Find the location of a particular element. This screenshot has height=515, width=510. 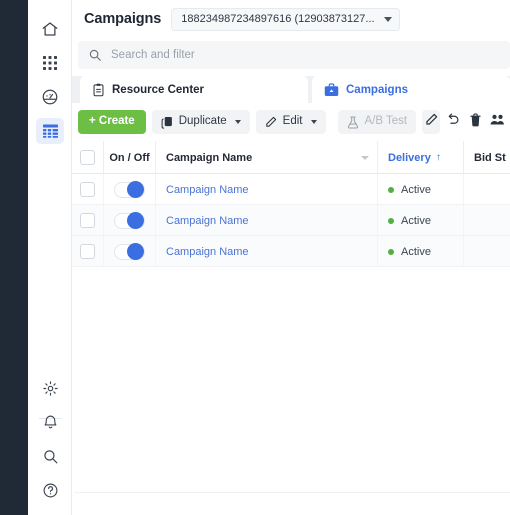

undo-button is located at coordinates (453, 122).